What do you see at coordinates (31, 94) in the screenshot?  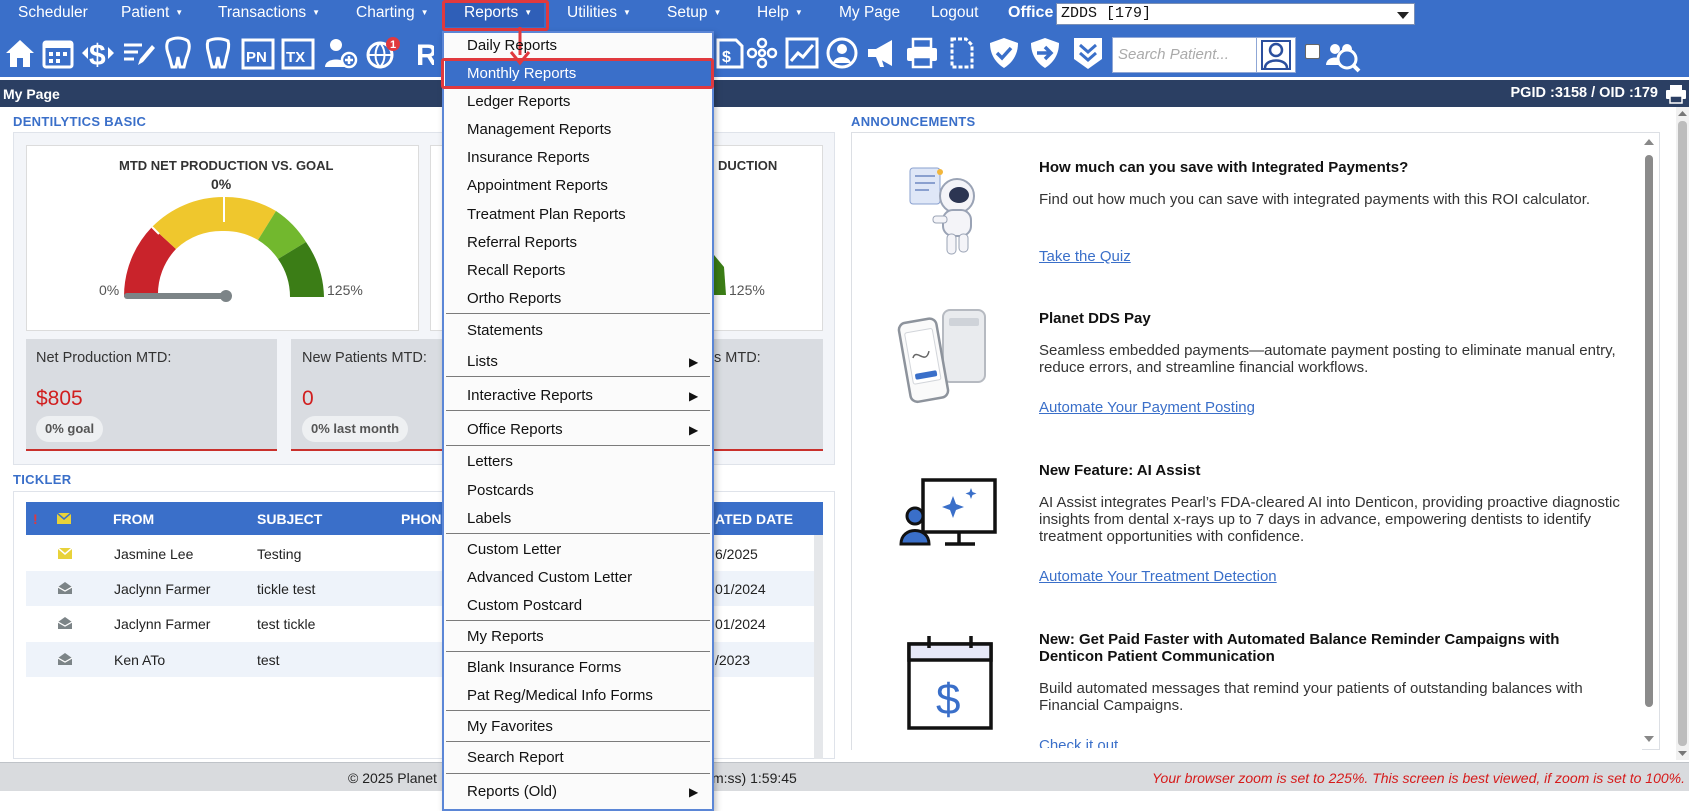 I see `page-title: My Page` at bounding box center [31, 94].